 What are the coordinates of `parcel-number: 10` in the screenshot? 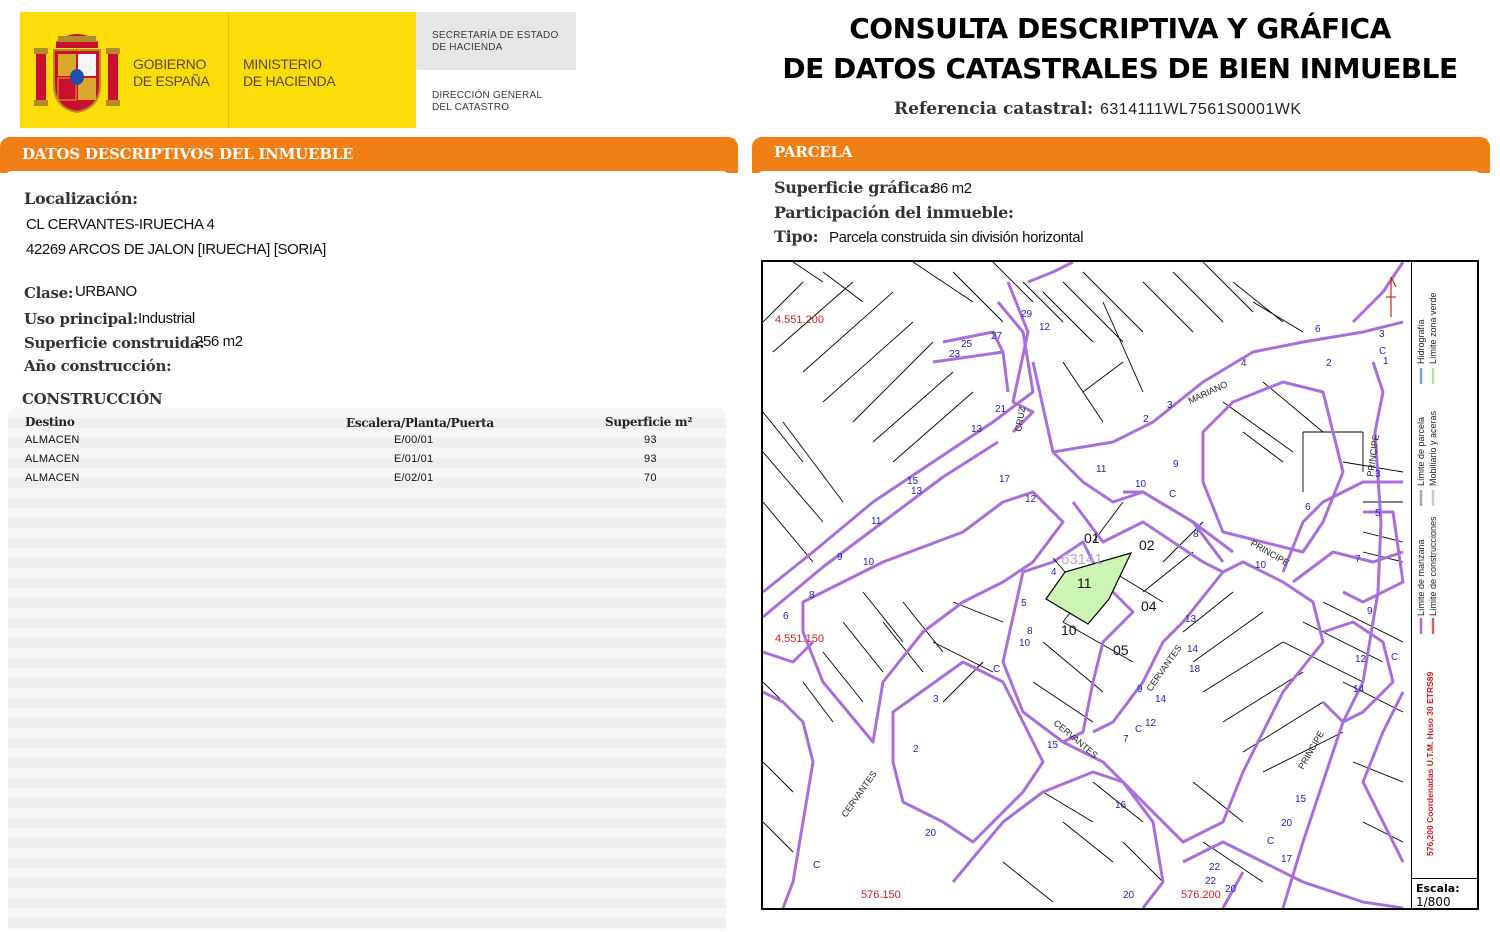 It's located at (1069, 630).